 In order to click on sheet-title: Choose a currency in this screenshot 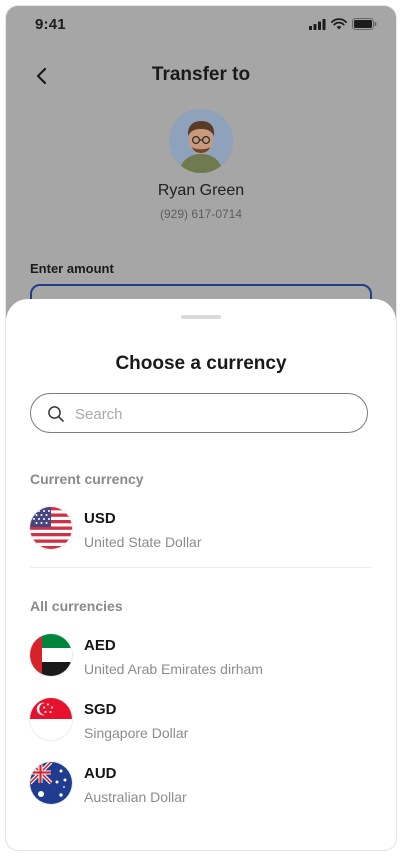, I will do `click(201, 363)`.